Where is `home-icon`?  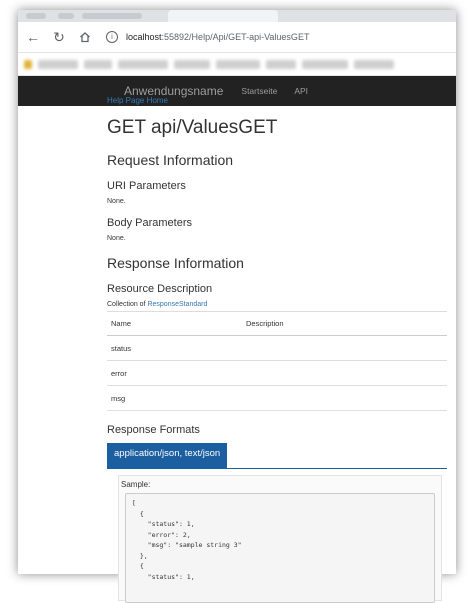 home-icon is located at coordinates (85, 37).